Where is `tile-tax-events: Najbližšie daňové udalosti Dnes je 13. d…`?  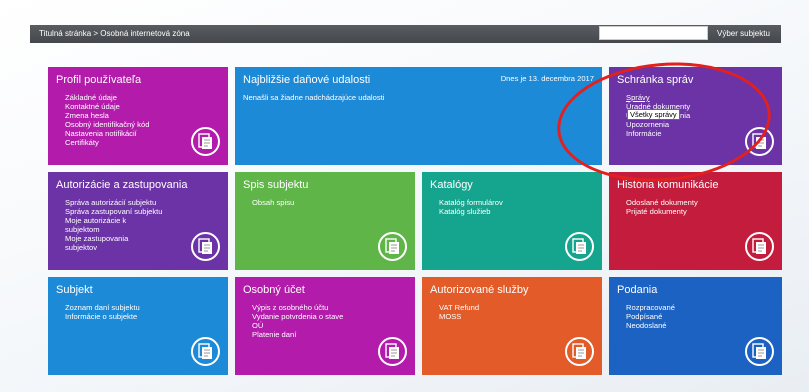 tile-tax-events: Najbližšie daňové udalosti Dnes je 13. d… is located at coordinates (418, 116).